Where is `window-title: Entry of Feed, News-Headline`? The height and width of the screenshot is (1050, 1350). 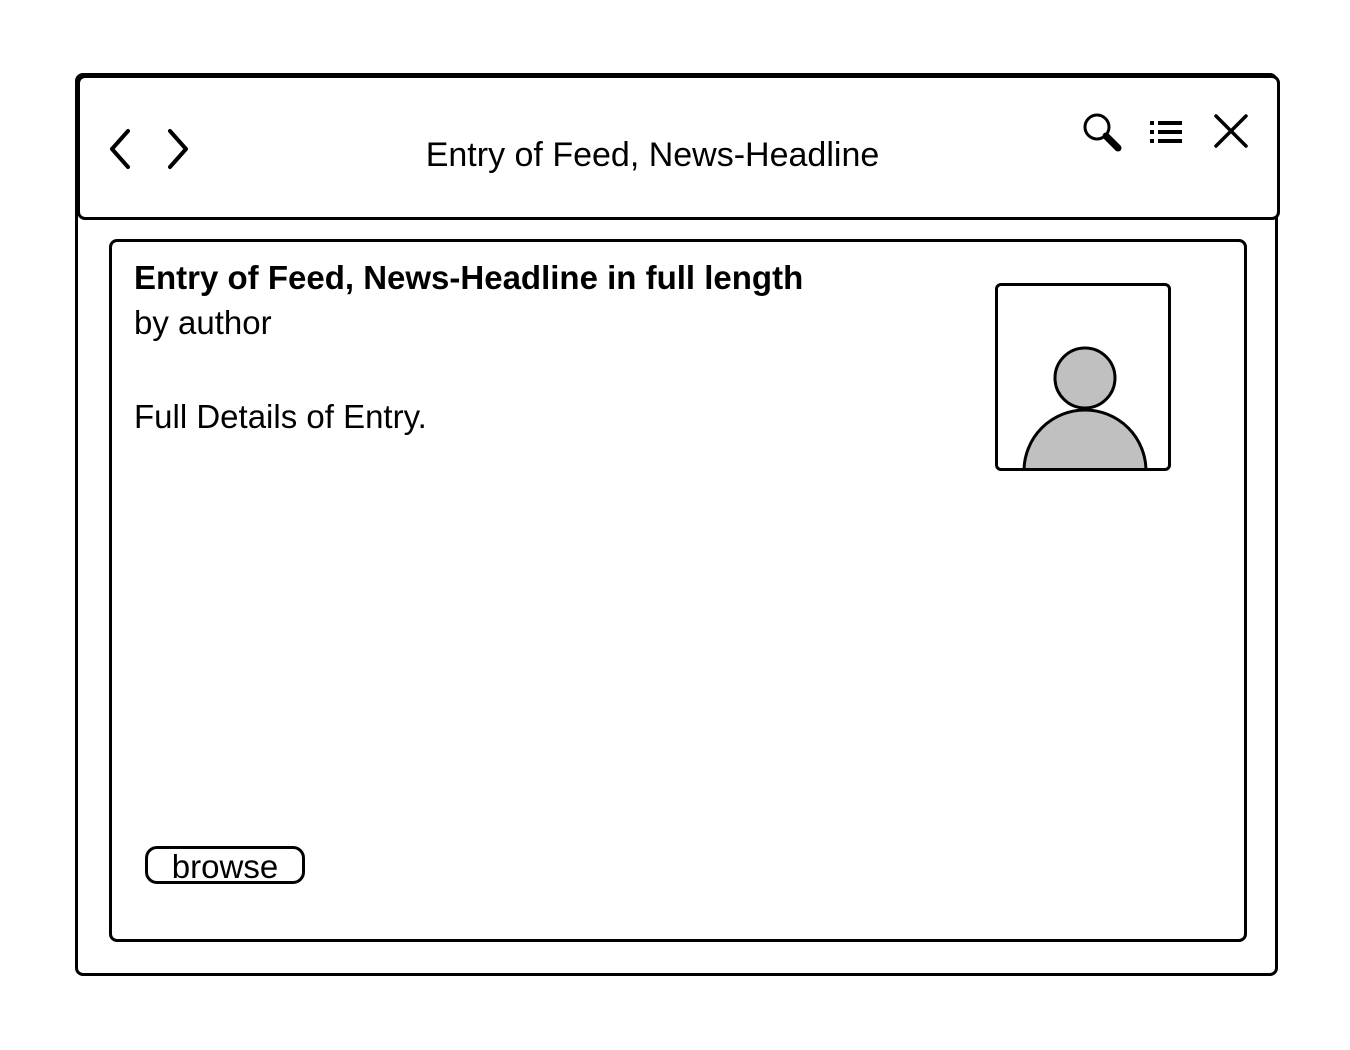 window-title: Entry of Feed, News-Headline is located at coordinates (652, 155).